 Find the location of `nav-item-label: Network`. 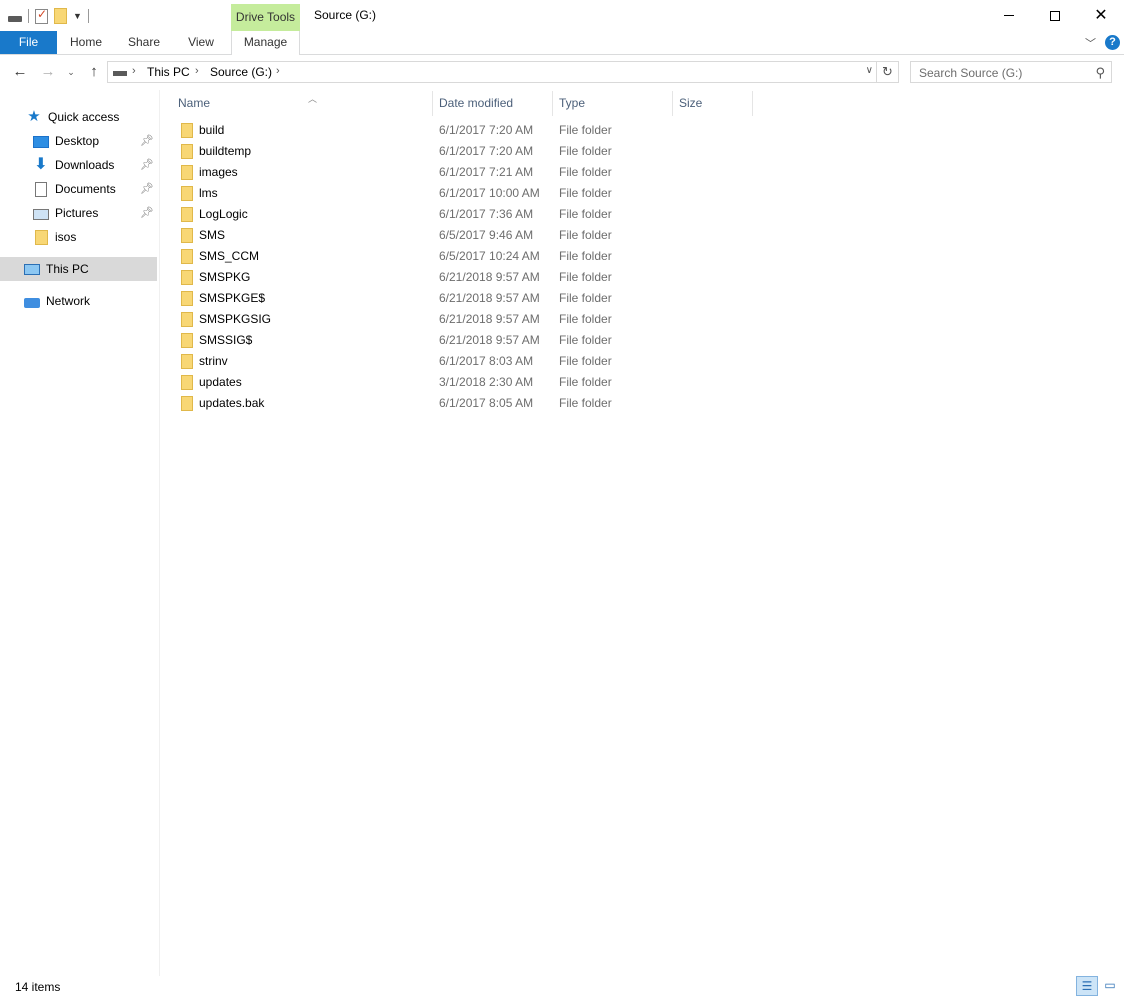

nav-item-label: Network is located at coordinates (68, 301).